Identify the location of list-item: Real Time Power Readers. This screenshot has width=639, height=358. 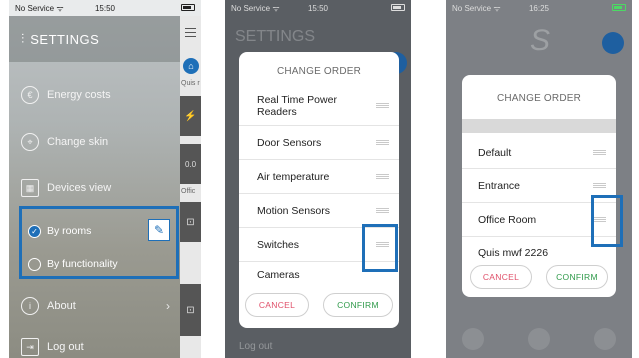
(319, 106).